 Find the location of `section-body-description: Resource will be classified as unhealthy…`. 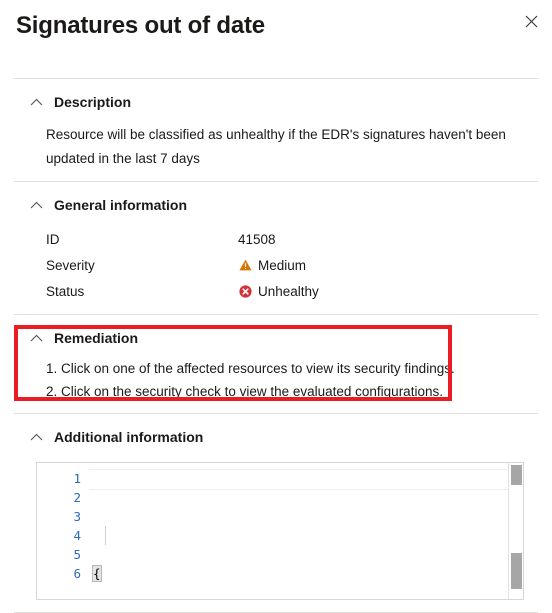

section-body-description: Resource will be classified as unhealthy… is located at coordinates (276, 149).